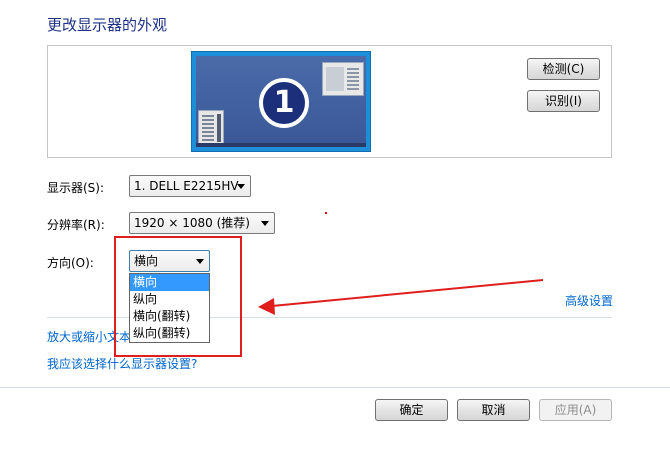 This screenshot has width=670, height=461. What do you see at coordinates (266, 306) in the screenshot?
I see `annotation-arrowhead` at bounding box center [266, 306].